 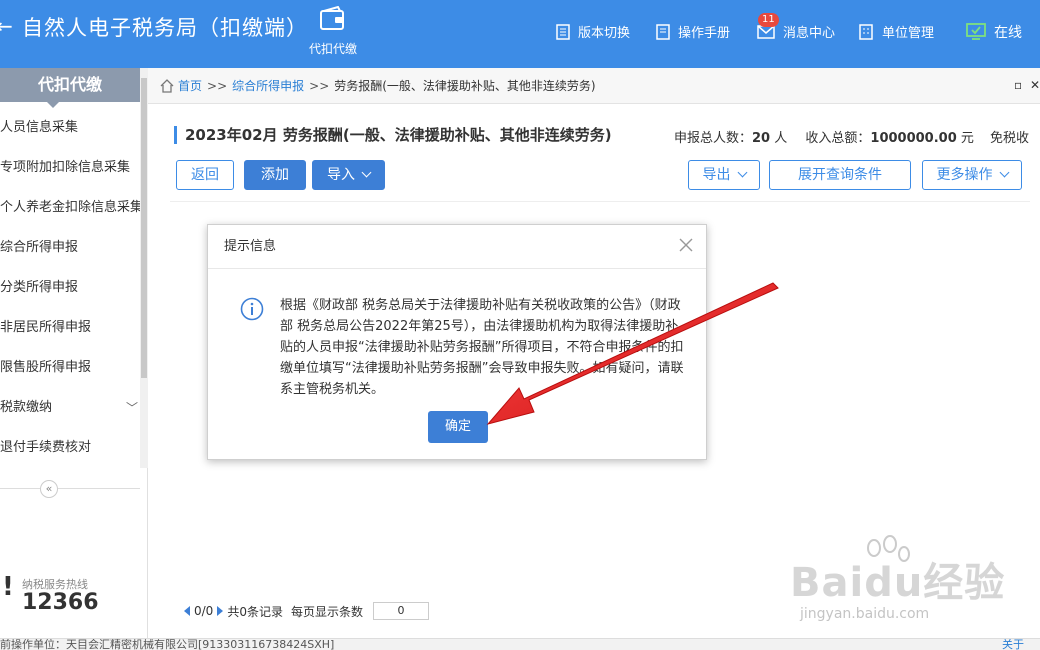 I want to click on nav-label: 操作手册, so click(x=704, y=33).